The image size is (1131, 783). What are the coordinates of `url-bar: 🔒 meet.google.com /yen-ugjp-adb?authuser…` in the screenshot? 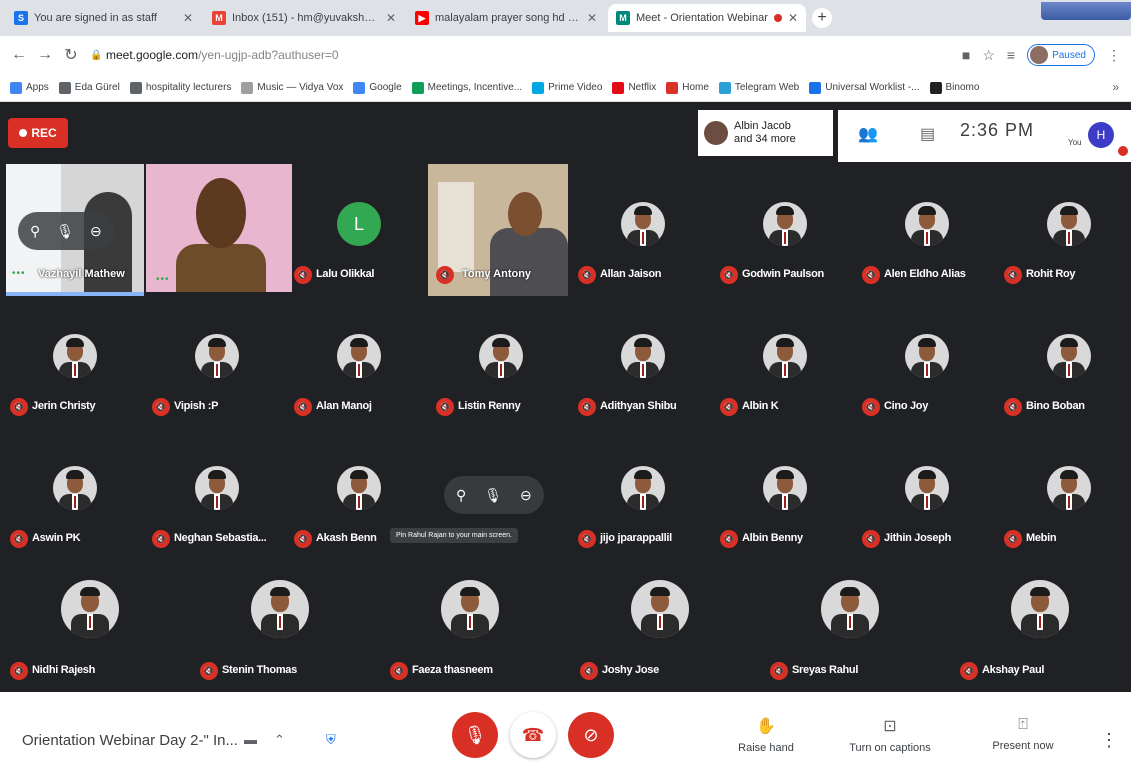 It's located at (530, 55).